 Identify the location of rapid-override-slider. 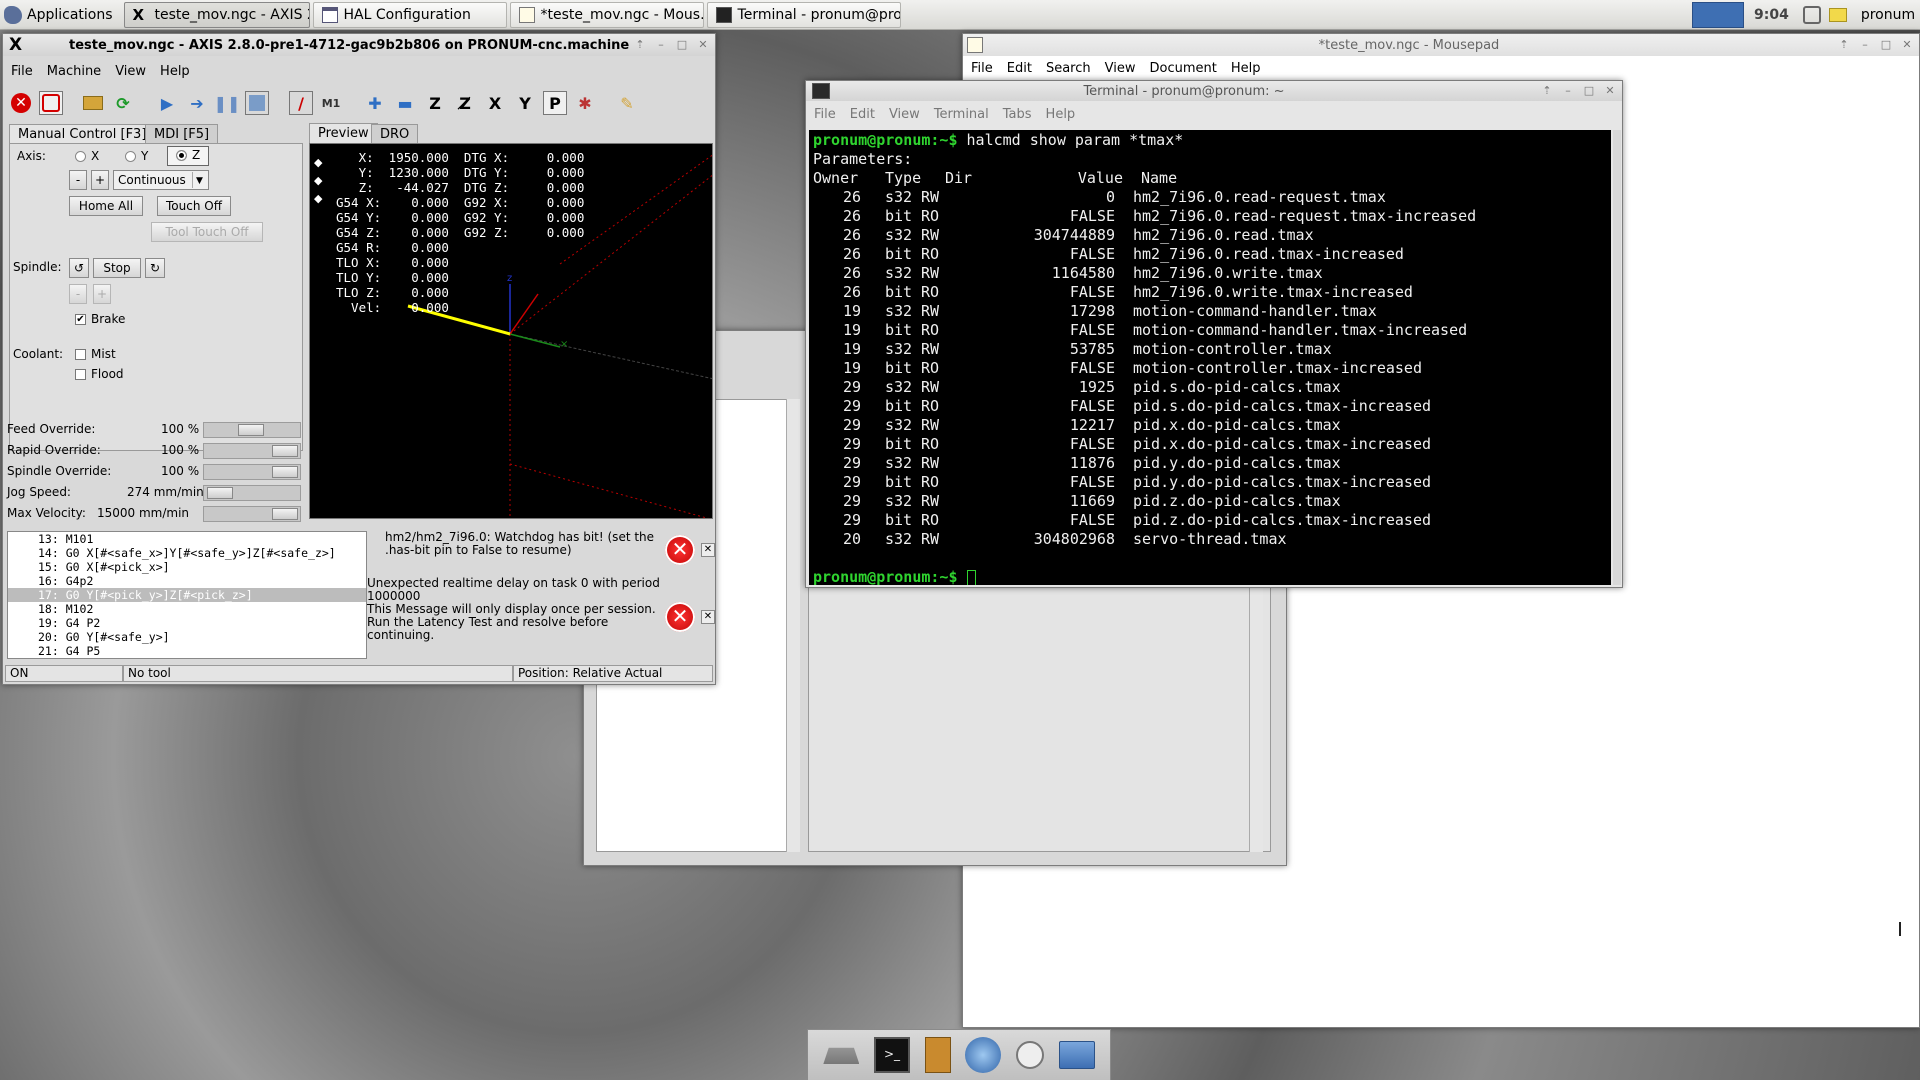
(252, 451).